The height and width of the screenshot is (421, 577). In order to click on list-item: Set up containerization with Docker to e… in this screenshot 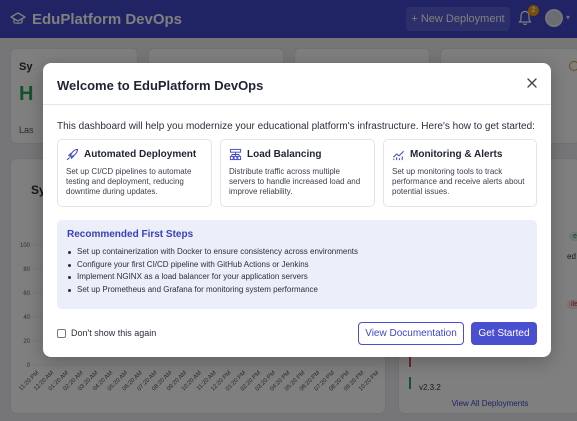, I will do `click(297, 252)`.